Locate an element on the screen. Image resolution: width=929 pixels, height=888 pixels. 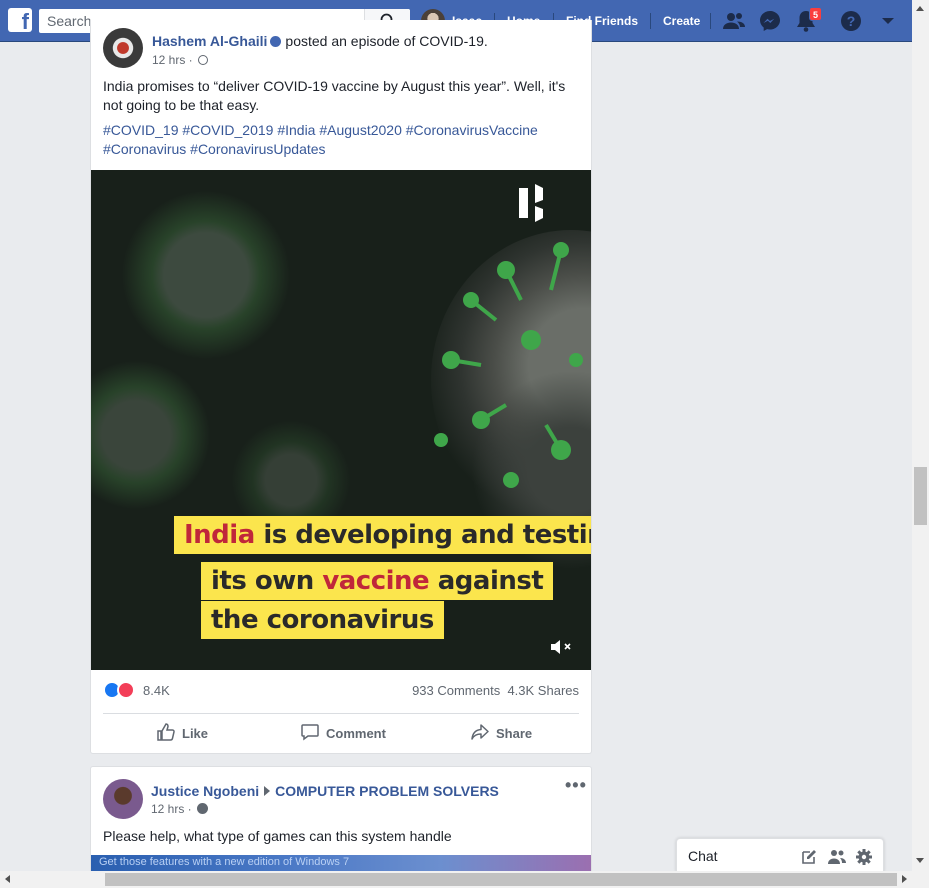
divider is located at coordinates (341, 713).